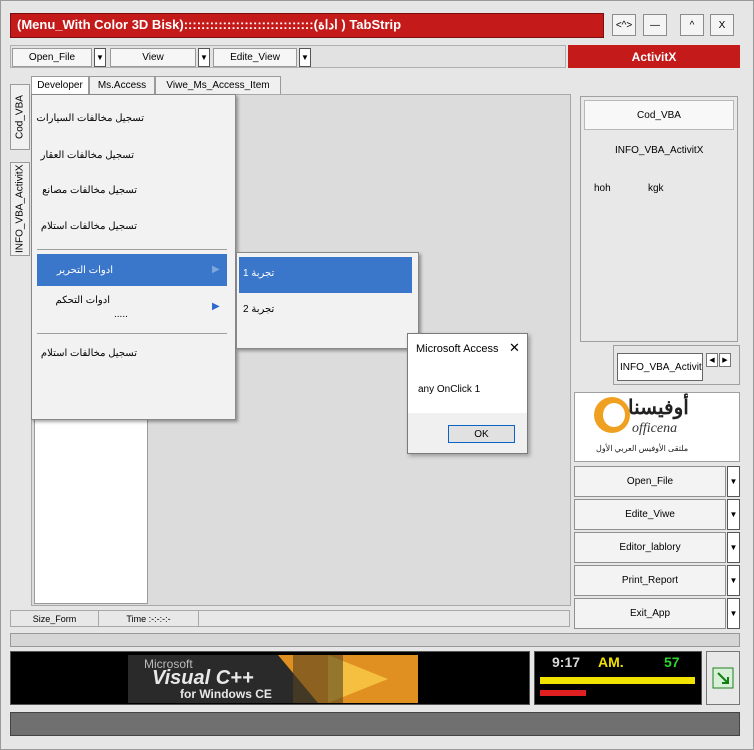 The width and height of the screenshot is (754, 750). What do you see at coordinates (375, 640) in the screenshot?
I see `progress-strip` at bounding box center [375, 640].